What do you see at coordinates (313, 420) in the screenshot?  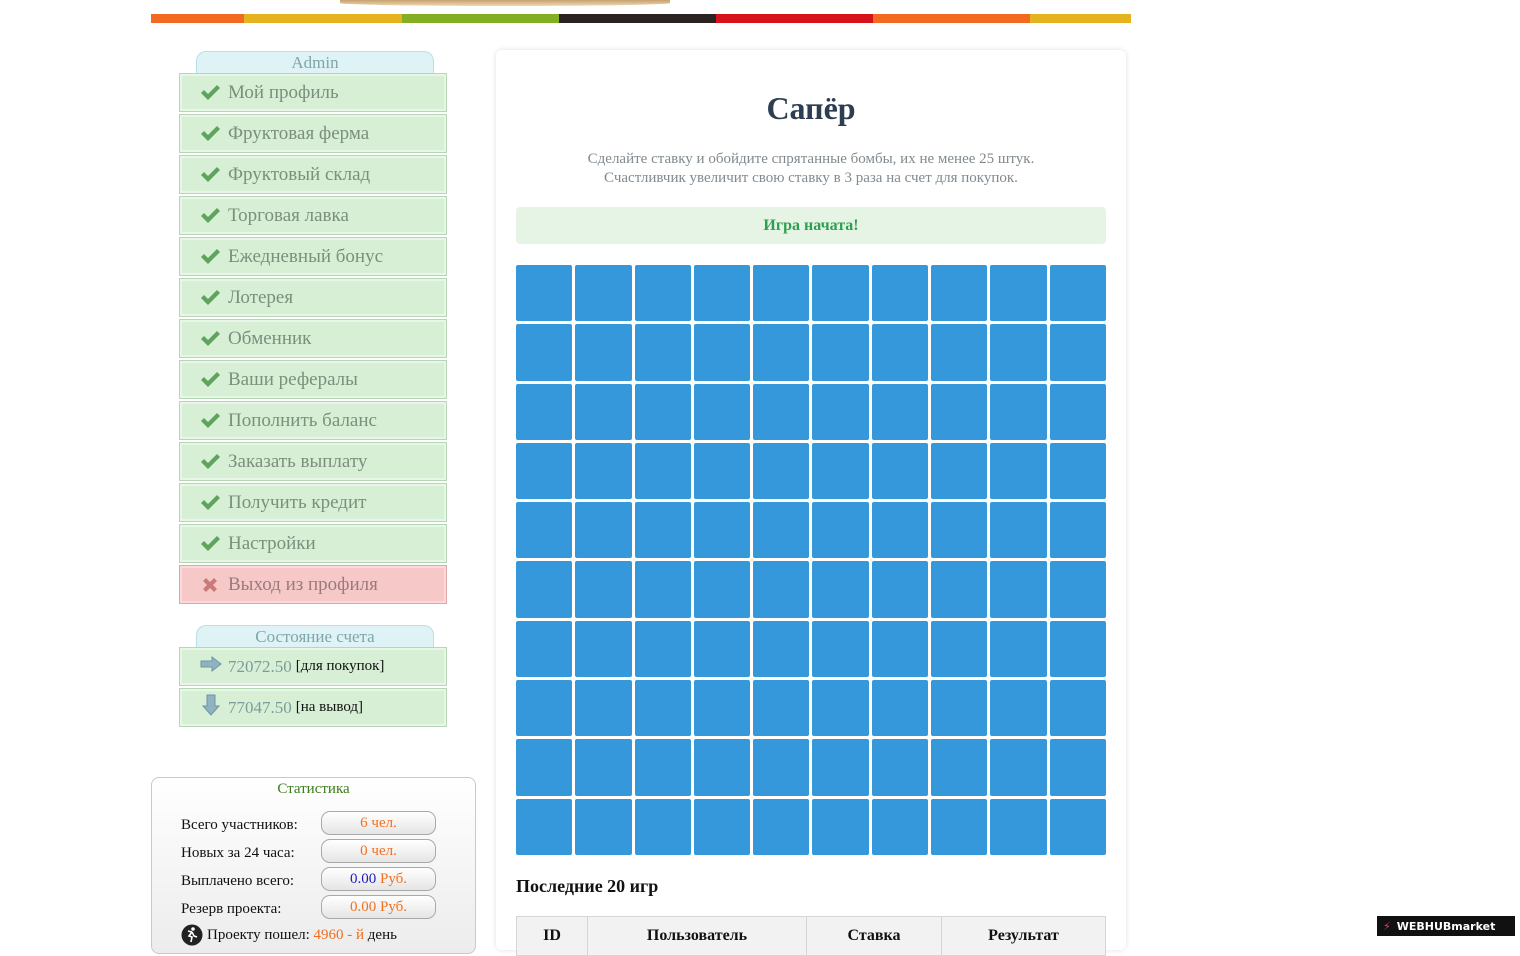 I see `sidebar-item: Пополнить баланс` at bounding box center [313, 420].